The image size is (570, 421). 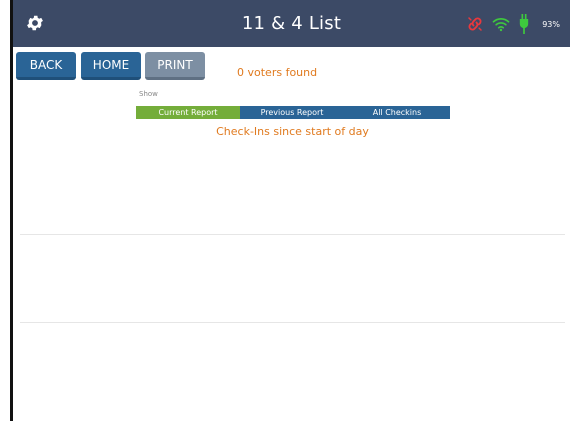 I want to click on app-header: 11 & 4 List 93%, so click(x=291, y=23).